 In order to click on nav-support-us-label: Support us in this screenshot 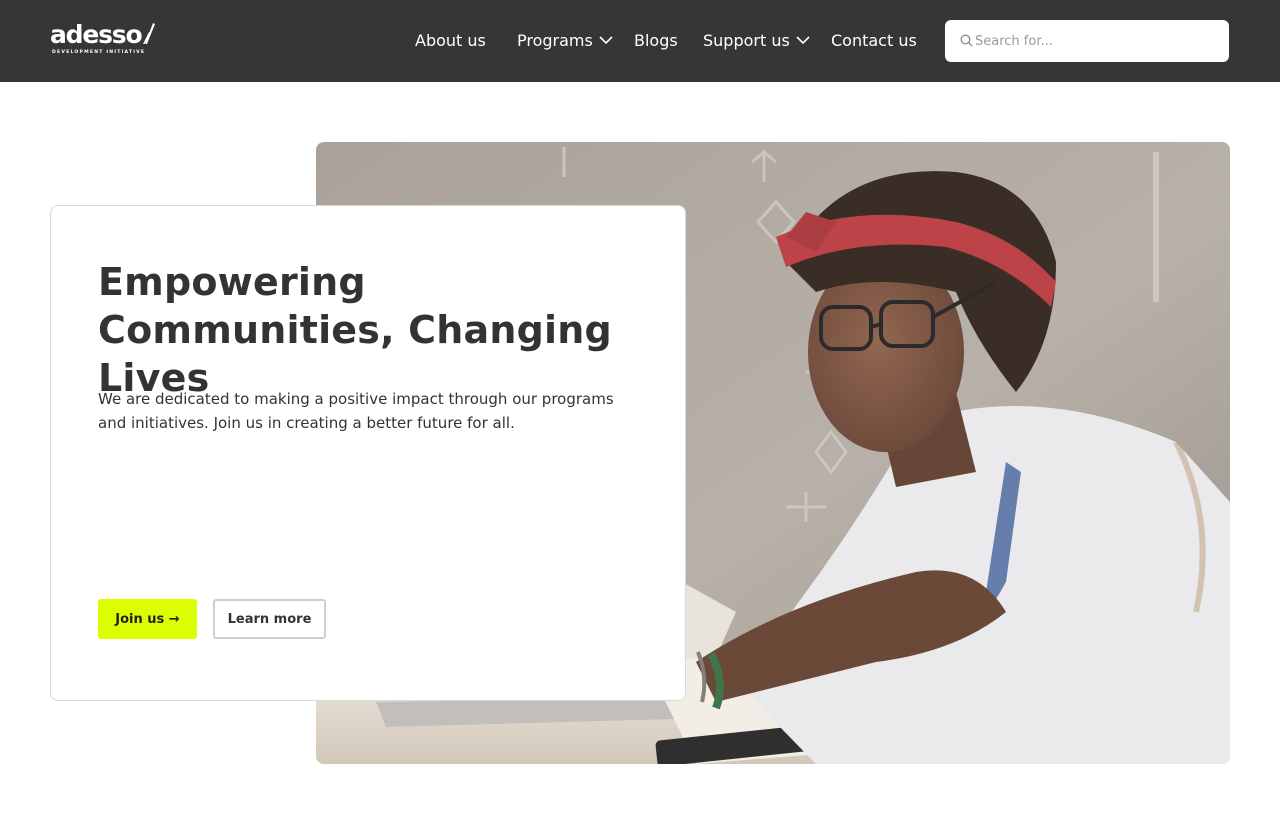, I will do `click(746, 40)`.